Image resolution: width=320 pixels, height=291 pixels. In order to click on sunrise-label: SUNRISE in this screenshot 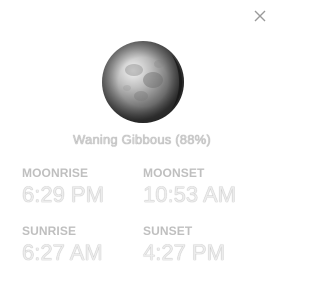, I will do `click(49, 231)`.